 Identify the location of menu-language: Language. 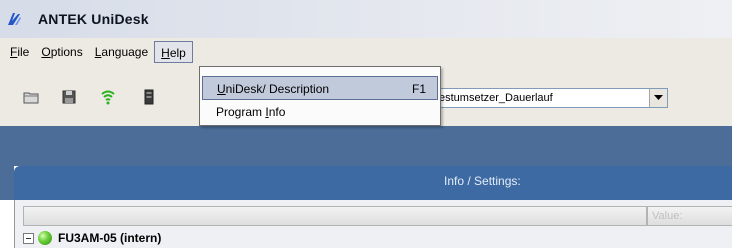
(121, 52).